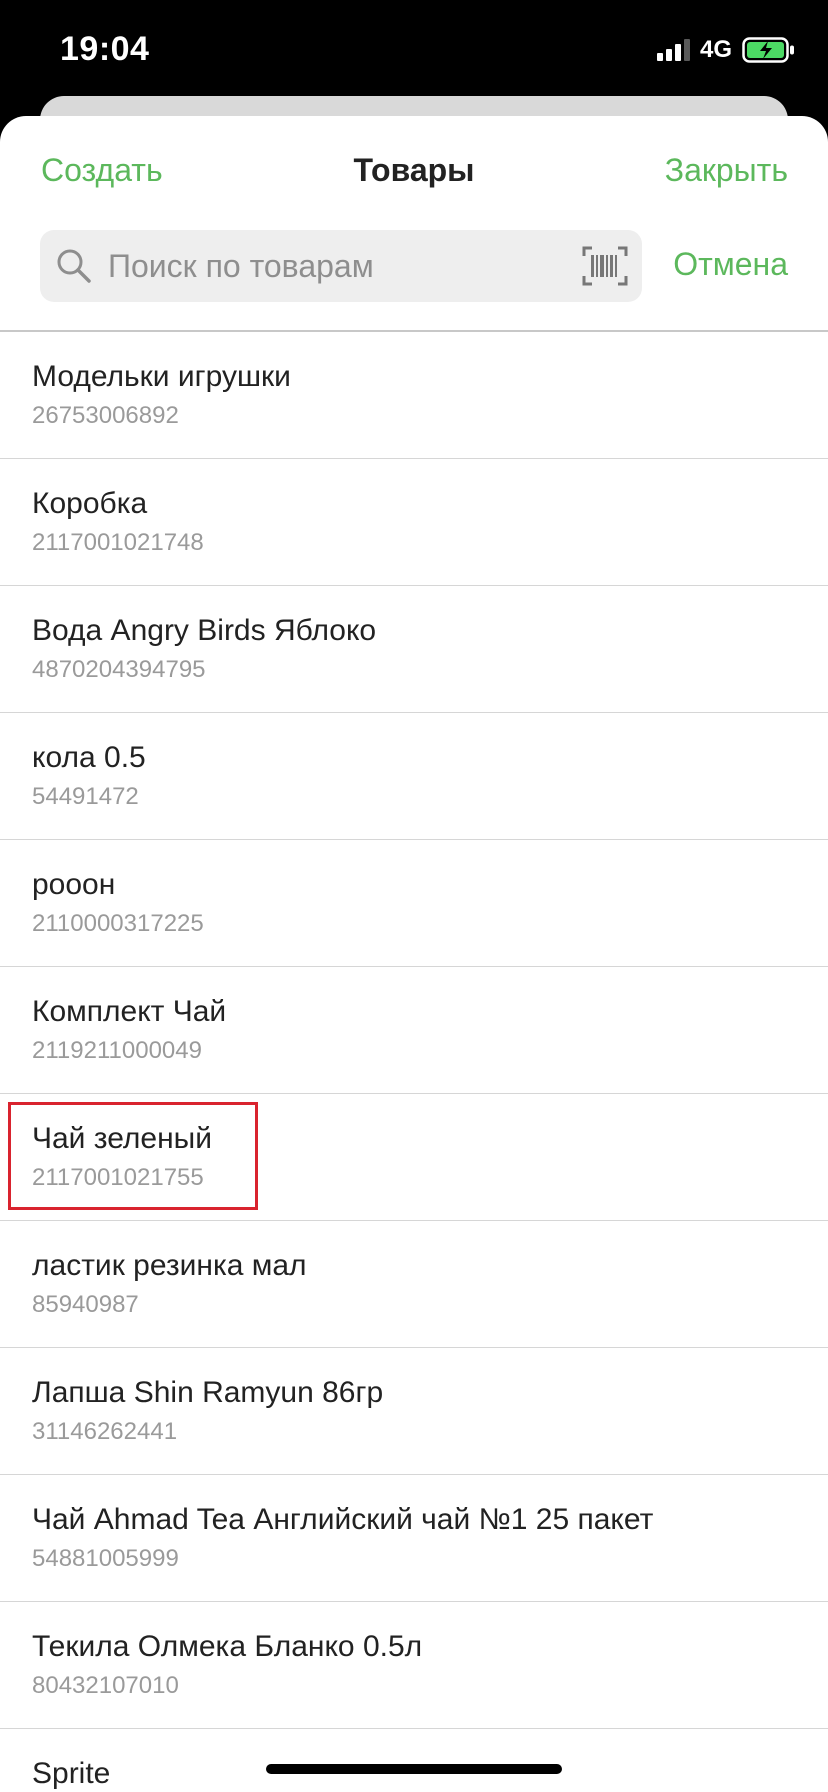  I want to click on product-barcode: 85940987, so click(85, 1304).